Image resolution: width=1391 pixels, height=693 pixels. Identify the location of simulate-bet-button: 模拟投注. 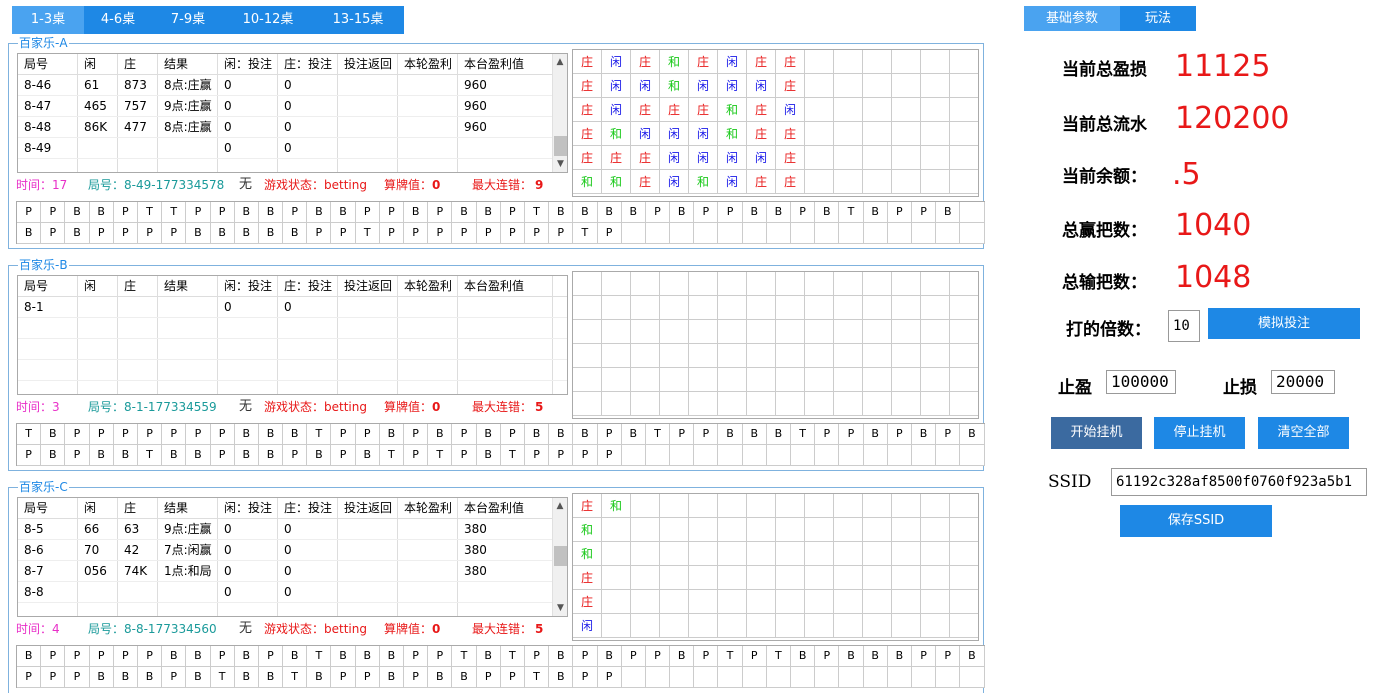
(1284, 323).